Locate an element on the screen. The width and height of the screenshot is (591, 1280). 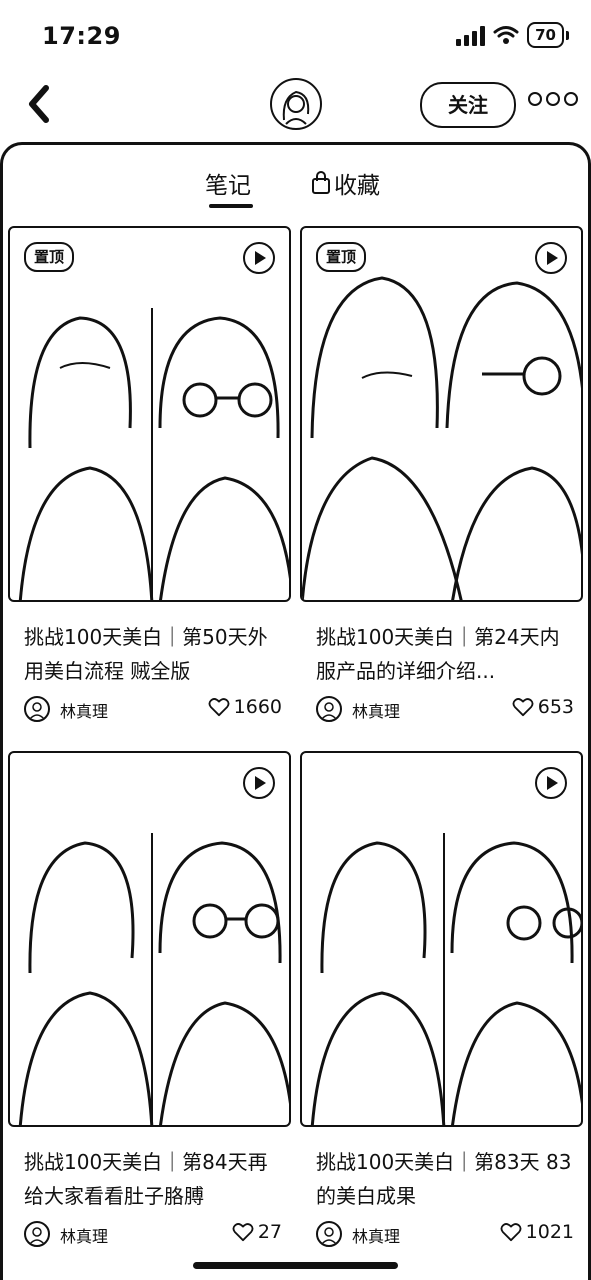
avatar is located at coordinates (296, 104).